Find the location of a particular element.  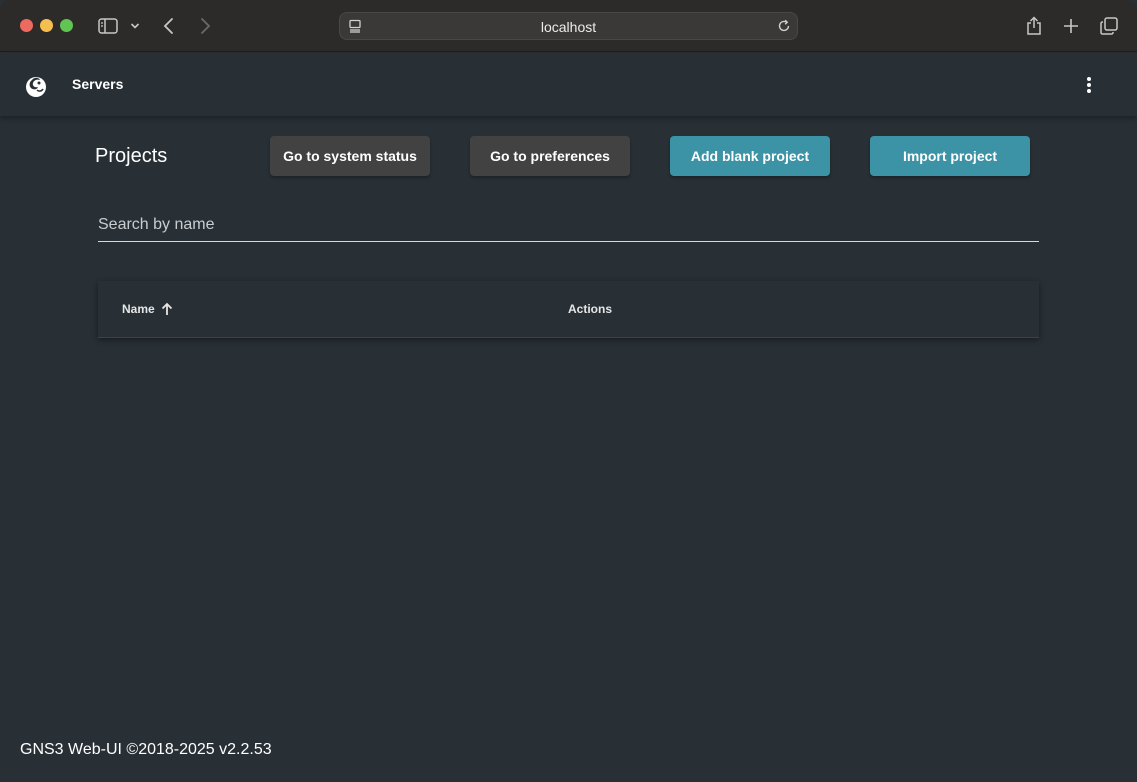

browser-titlebar: localhost is located at coordinates (568, 26).